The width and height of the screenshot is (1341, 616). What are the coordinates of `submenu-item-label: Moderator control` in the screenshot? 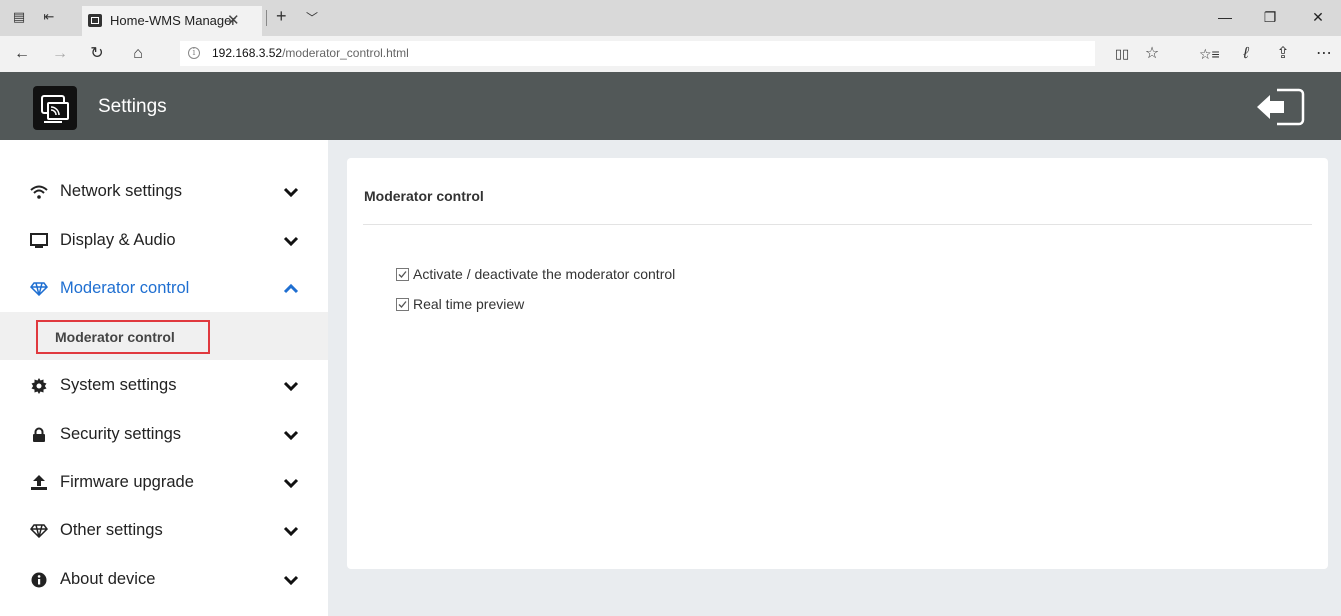 It's located at (115, 337).